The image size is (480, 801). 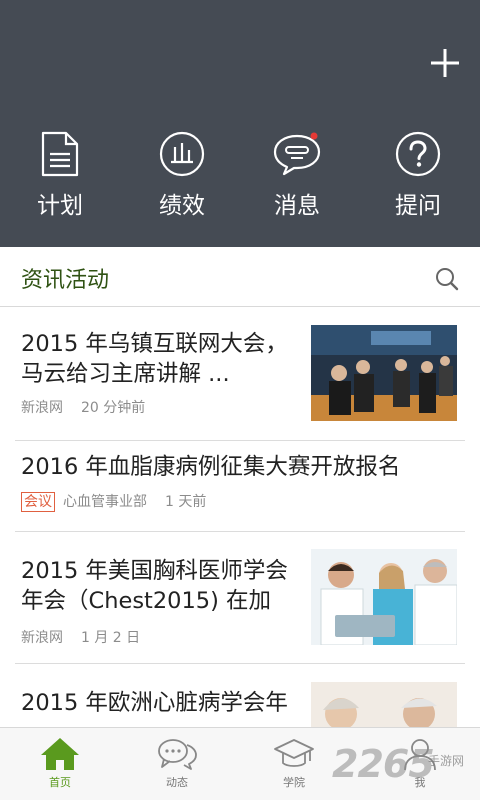 What do you see at coordinates (297, 206) in the screenshot?
I see `message-label: 消息` at bounding box center [297, 206].